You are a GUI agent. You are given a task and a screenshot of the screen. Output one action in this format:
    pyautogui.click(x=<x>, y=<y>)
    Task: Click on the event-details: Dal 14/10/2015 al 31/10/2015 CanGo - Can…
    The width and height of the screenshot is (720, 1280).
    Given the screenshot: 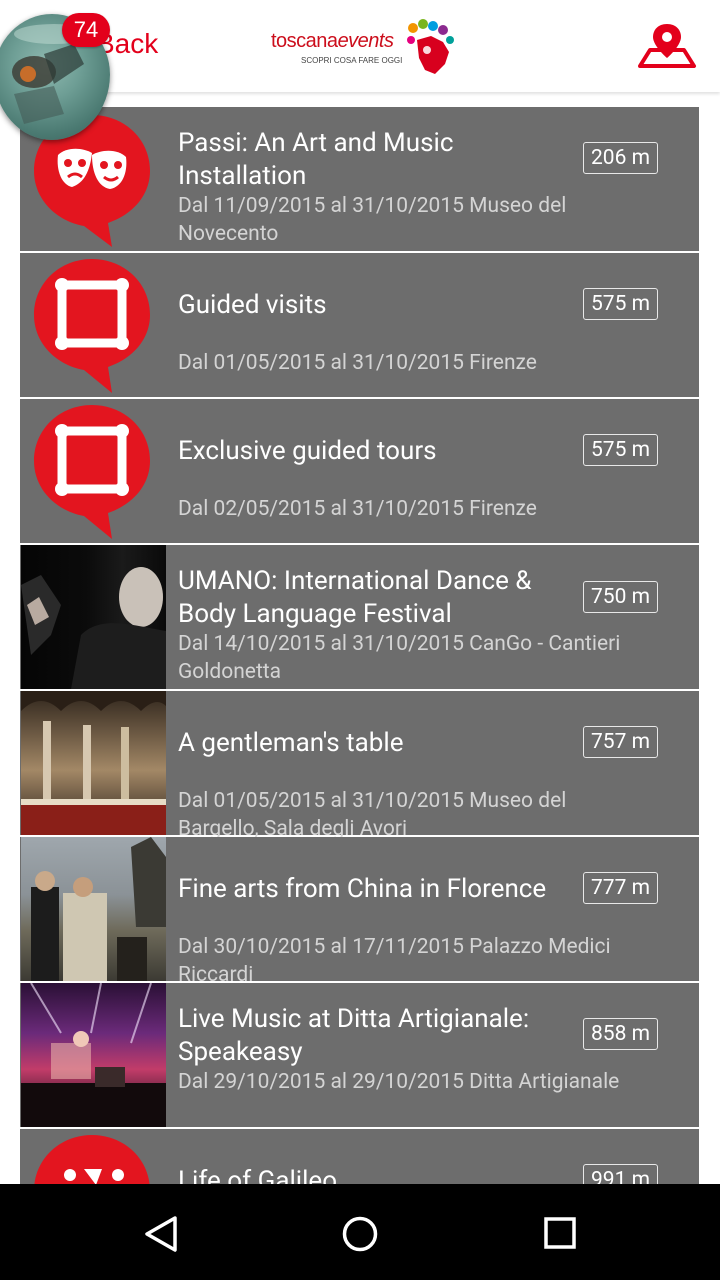 What is the action you would take?
    pyautogui.click(x=399, y=658)
    